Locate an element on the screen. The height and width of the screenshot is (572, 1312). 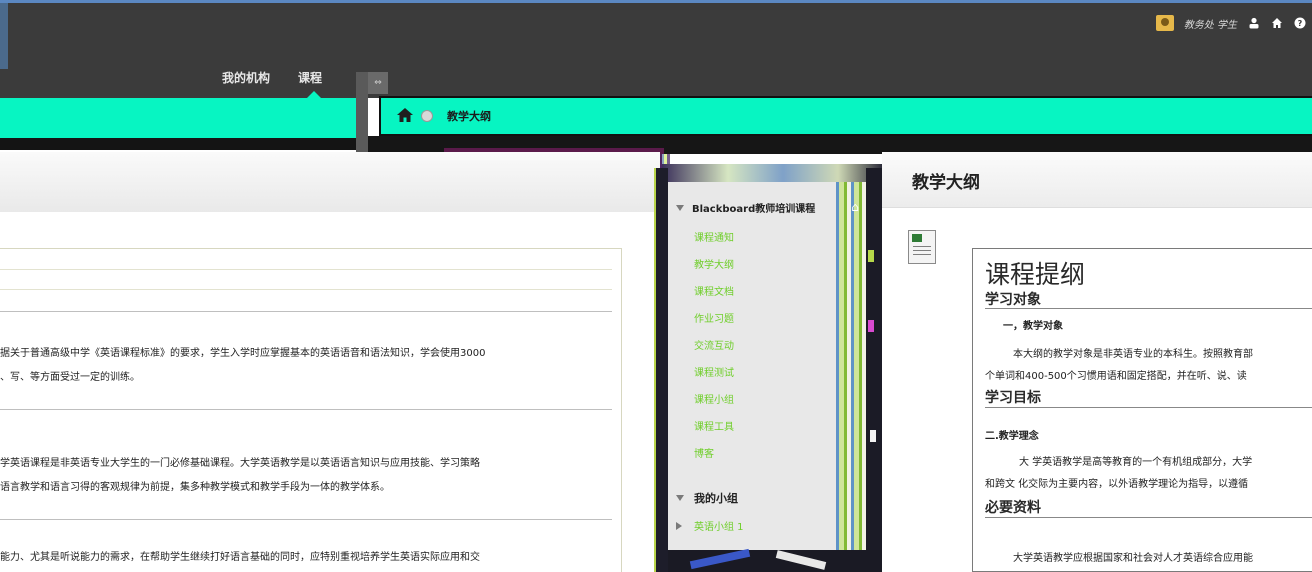
user-avatar-icon is located at coordinates (1164, 23).